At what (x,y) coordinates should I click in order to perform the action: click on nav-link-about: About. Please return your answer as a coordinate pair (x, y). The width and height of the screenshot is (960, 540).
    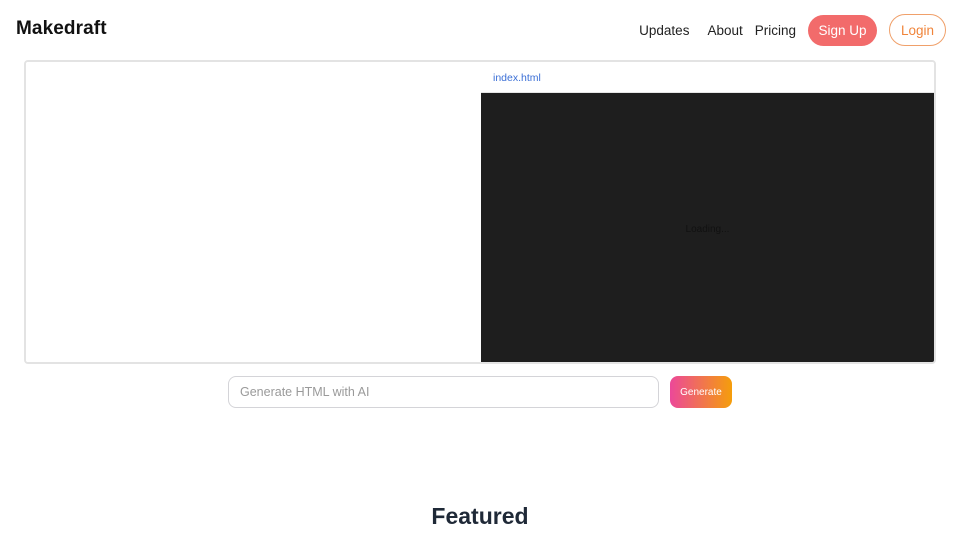
    Looking at the image, I should click on (724, 30).